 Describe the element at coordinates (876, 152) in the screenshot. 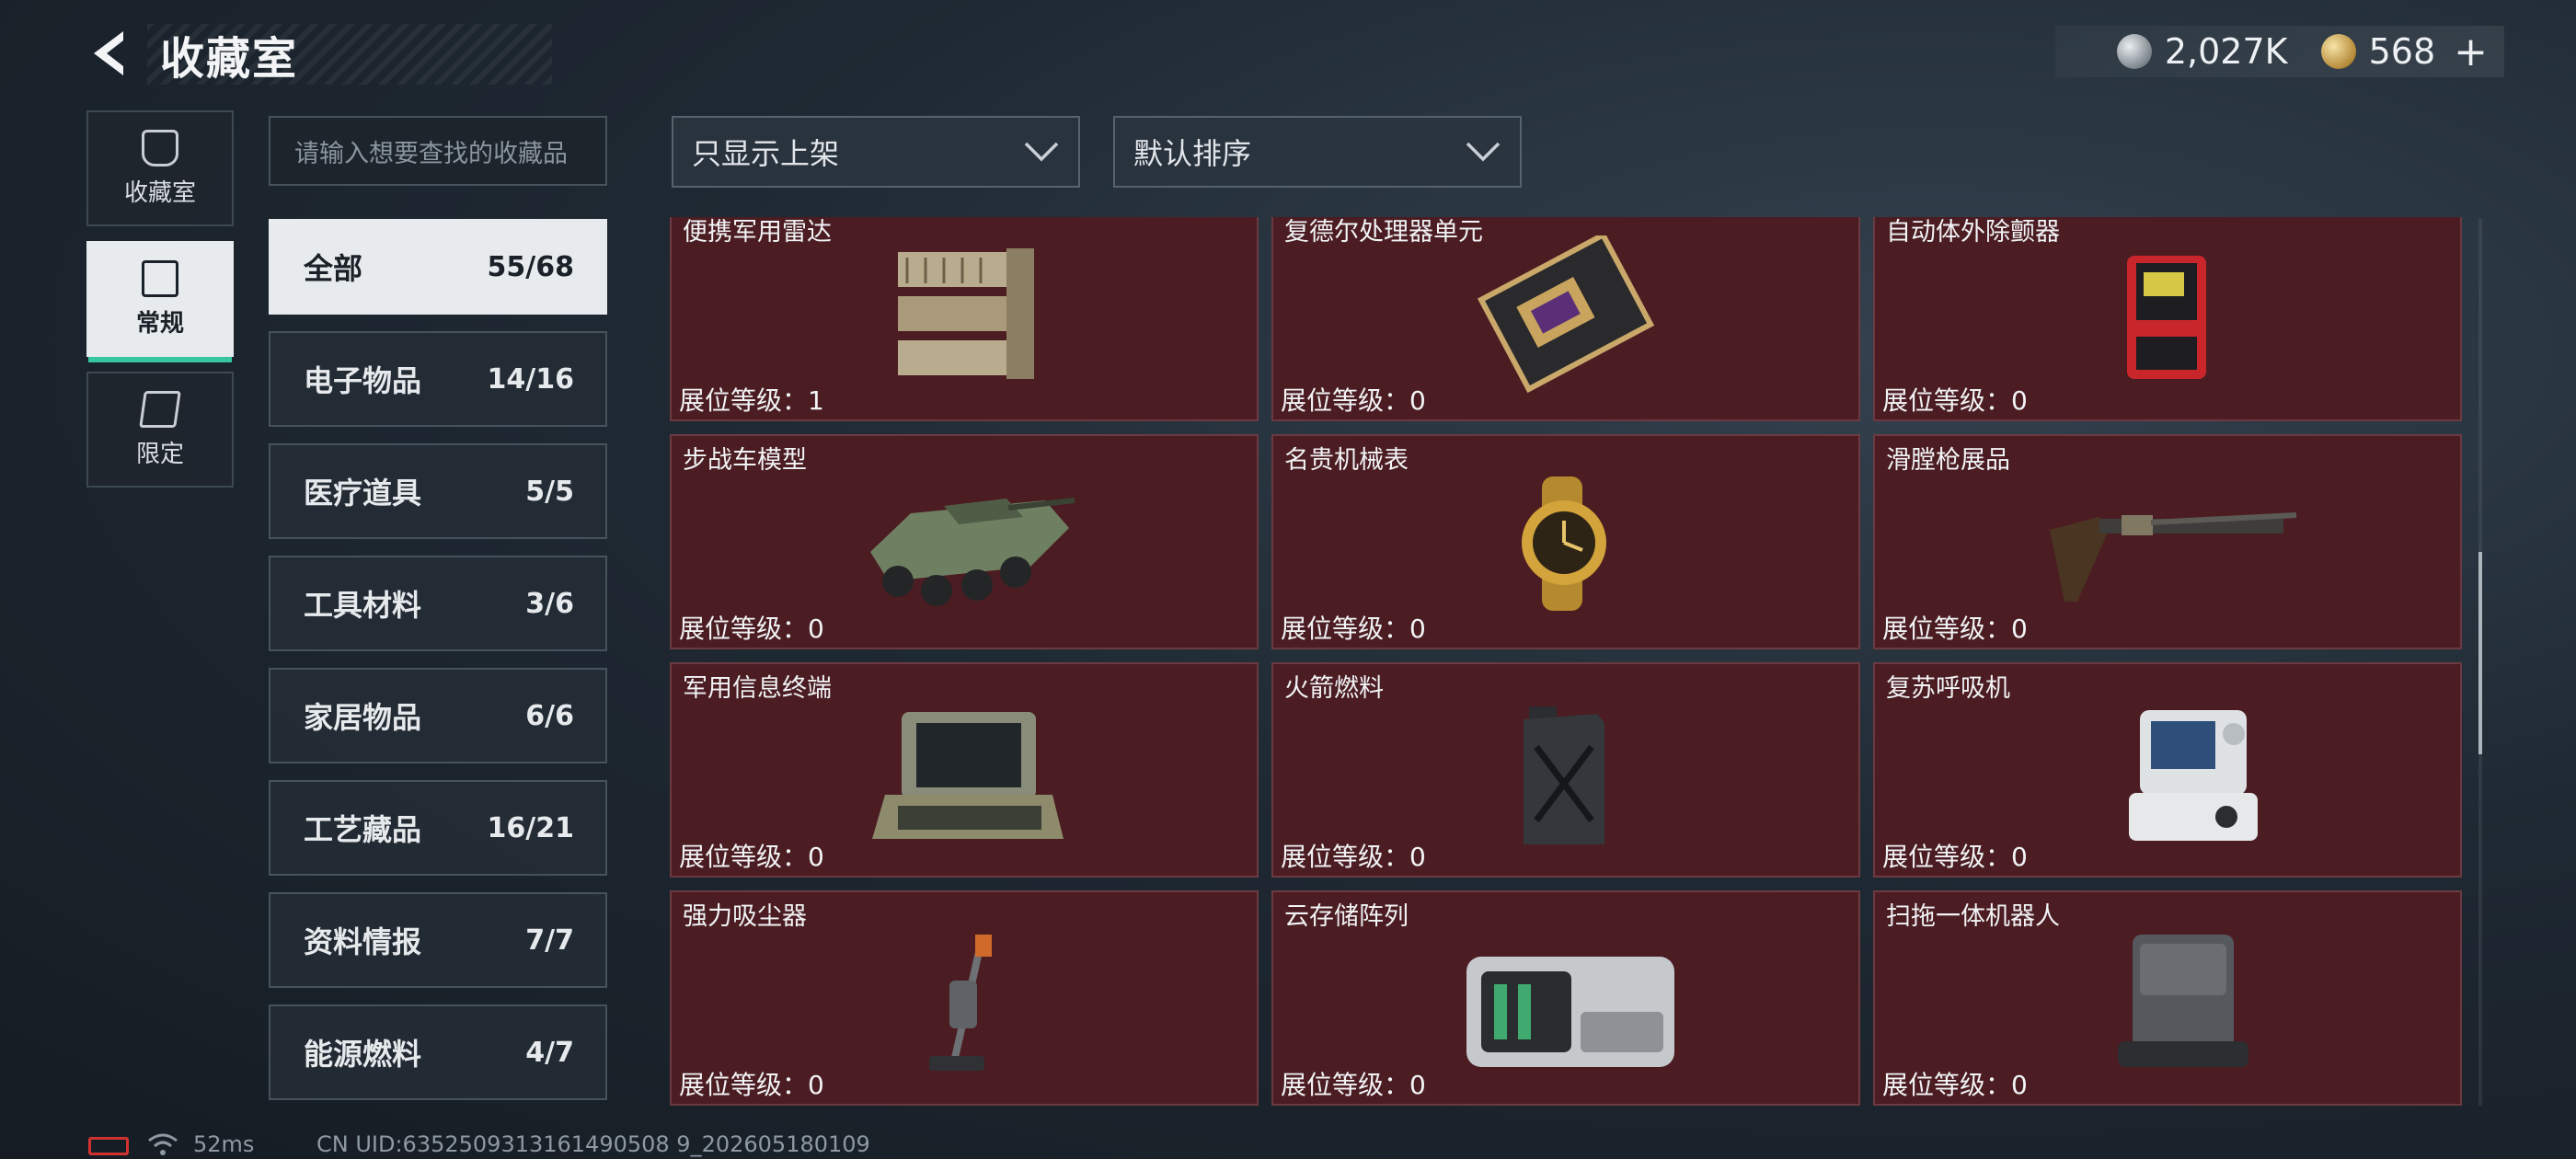

I see `shelf-filter-dropdown: 只显示上架` at that location.